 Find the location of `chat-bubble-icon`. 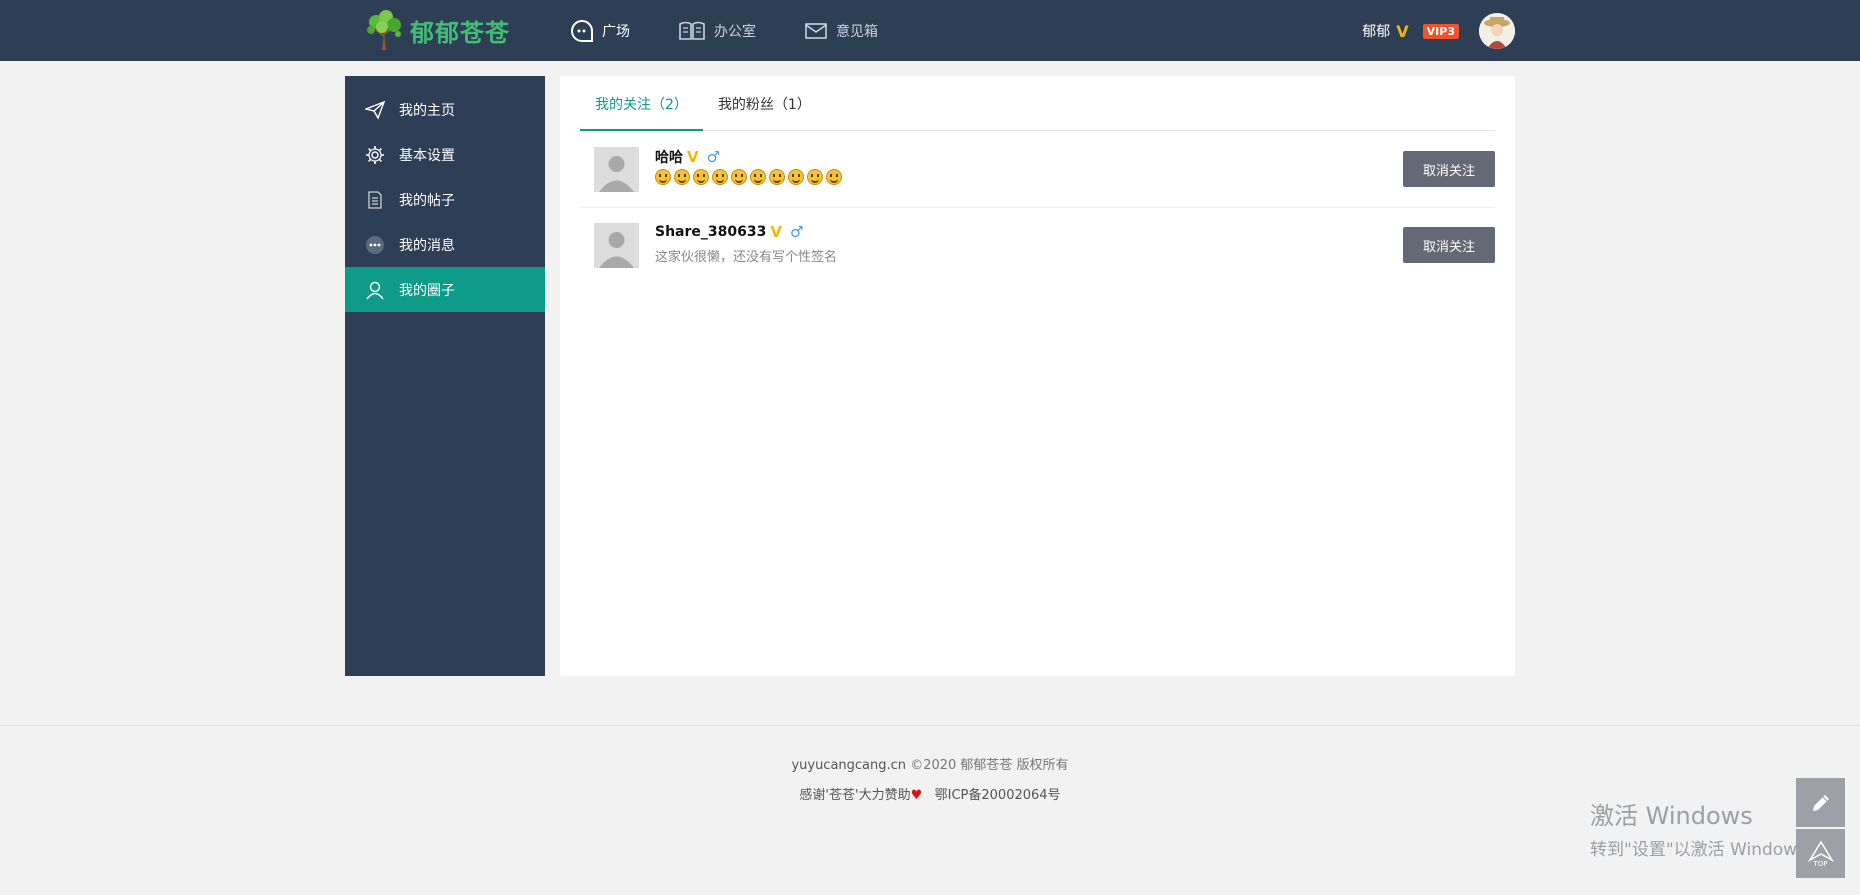

chat-bubble-icon is located at coordinates (582, 30).